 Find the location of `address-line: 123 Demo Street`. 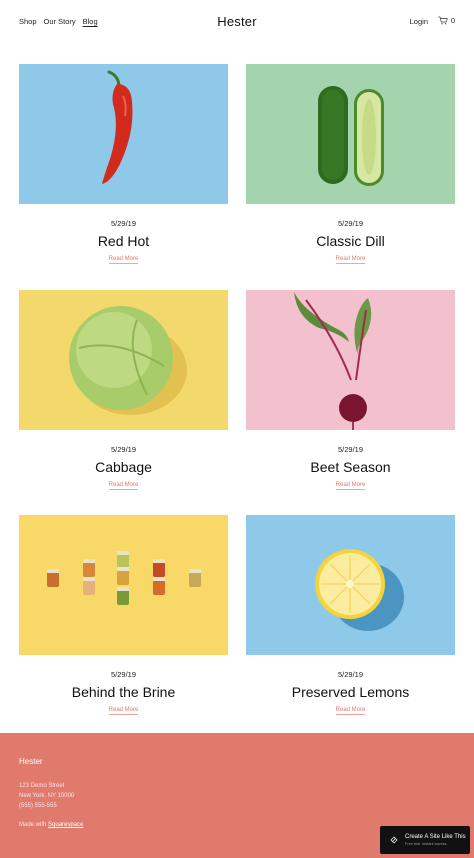

address-line: 123 Demo Street is located at coordinates (42, 786).